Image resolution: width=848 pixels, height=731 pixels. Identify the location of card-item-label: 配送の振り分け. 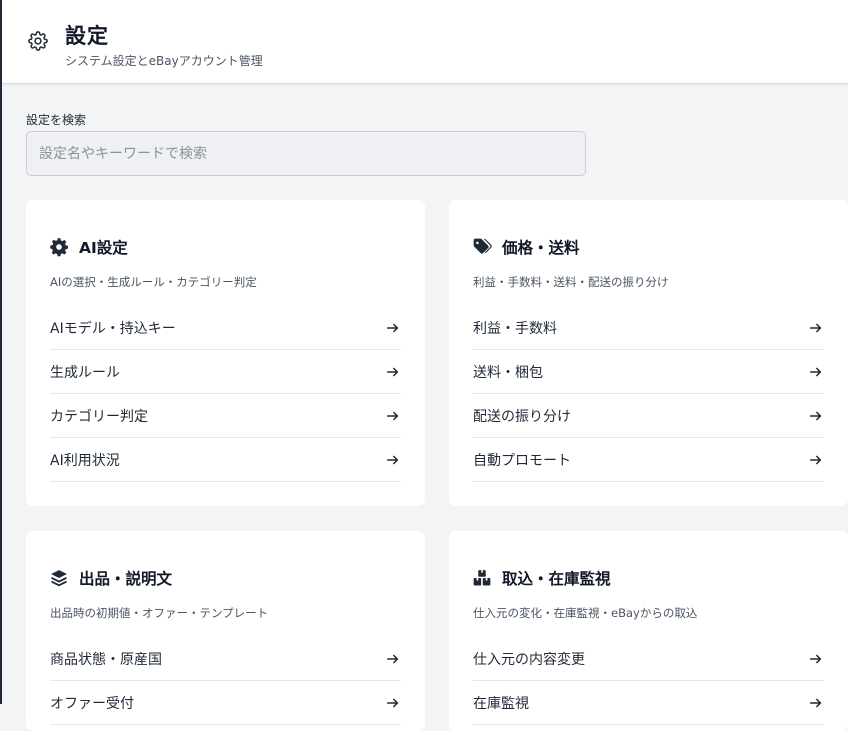
(522, 416).